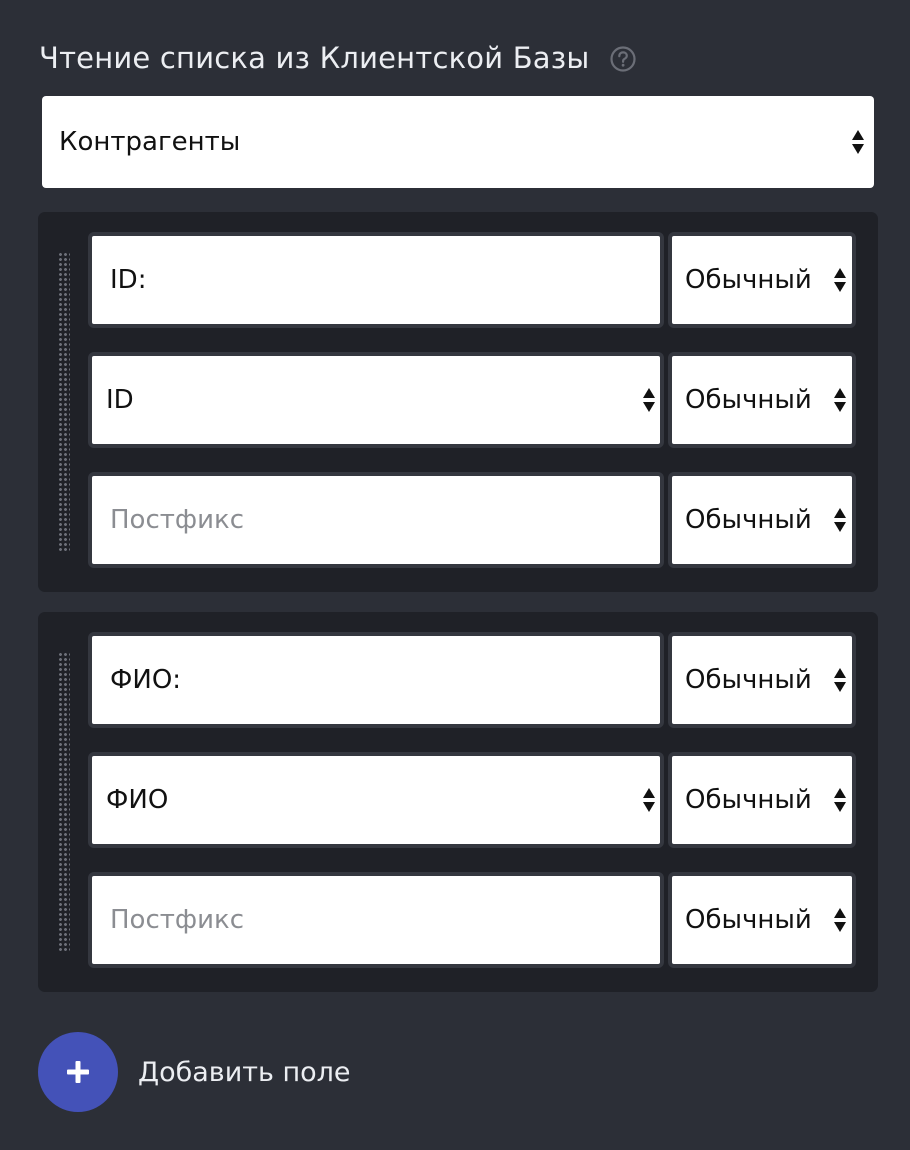 Image resolution: width=910 pixels, height=1150 pixels. I want to click on header: Чтение списка из Клиентской Базы, so click(337, 58).